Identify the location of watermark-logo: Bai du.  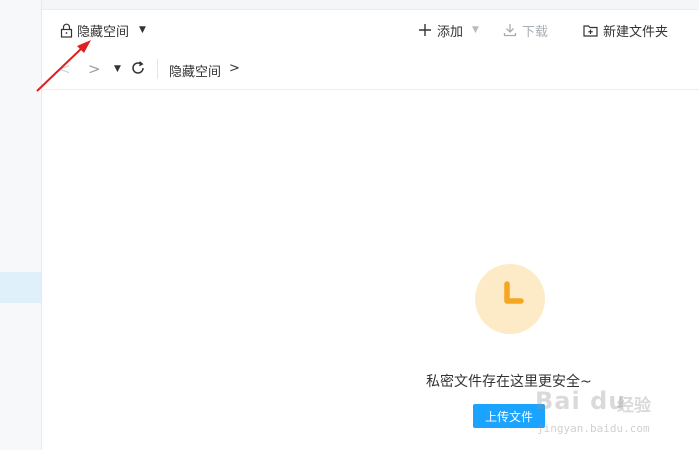
(581, 401).